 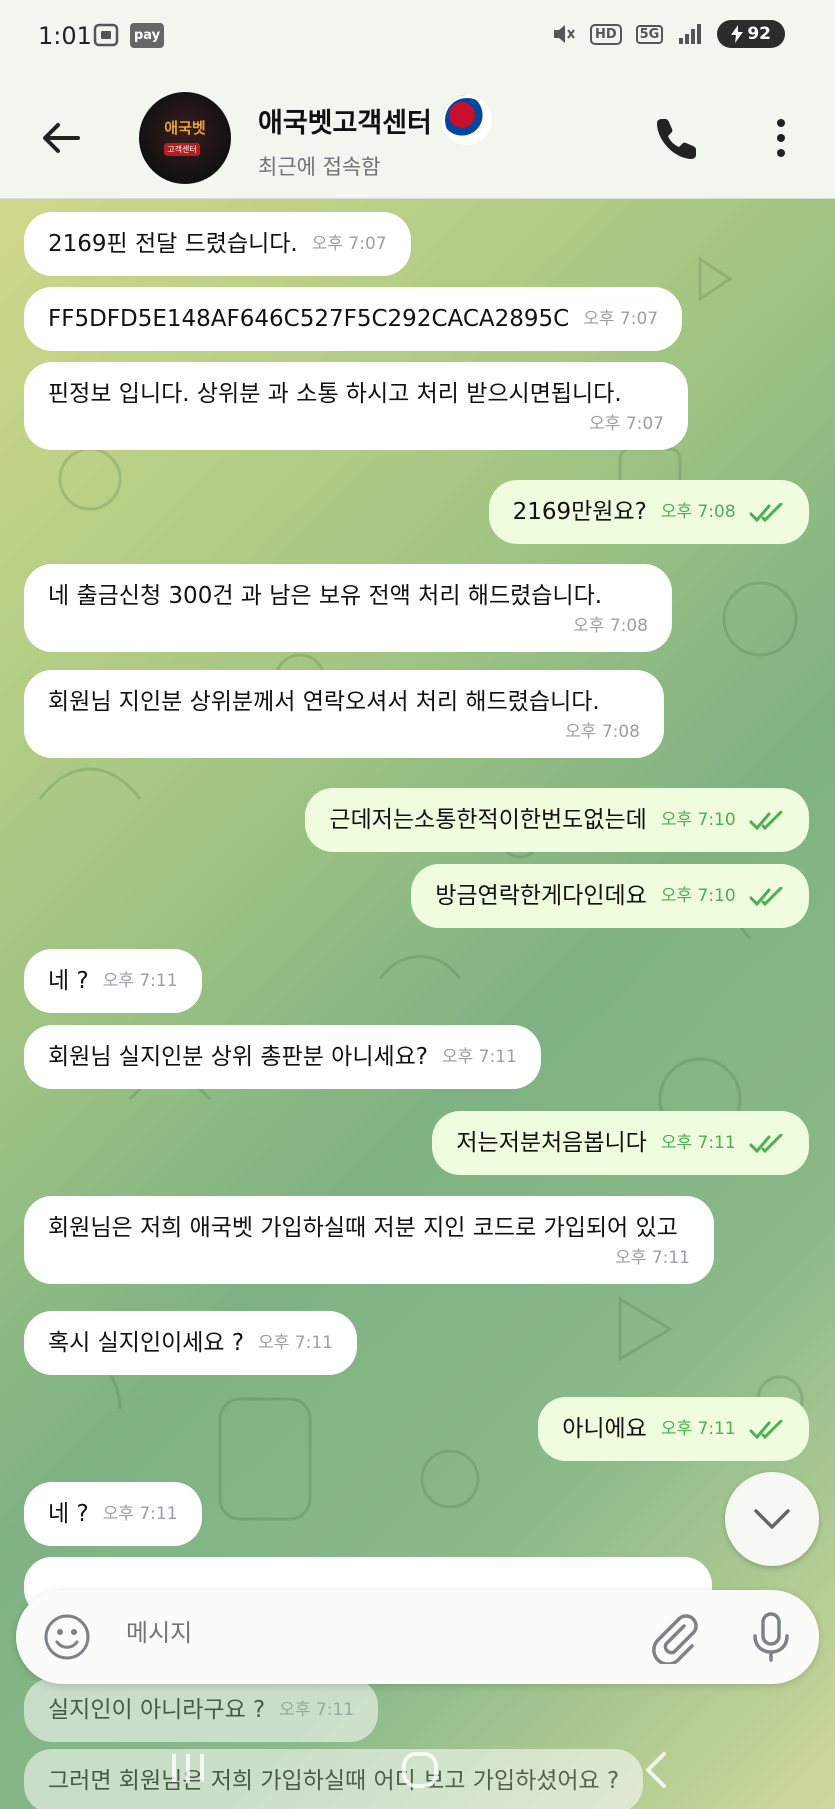 I want to click on mic-icon, so click(x=771, y=1637).